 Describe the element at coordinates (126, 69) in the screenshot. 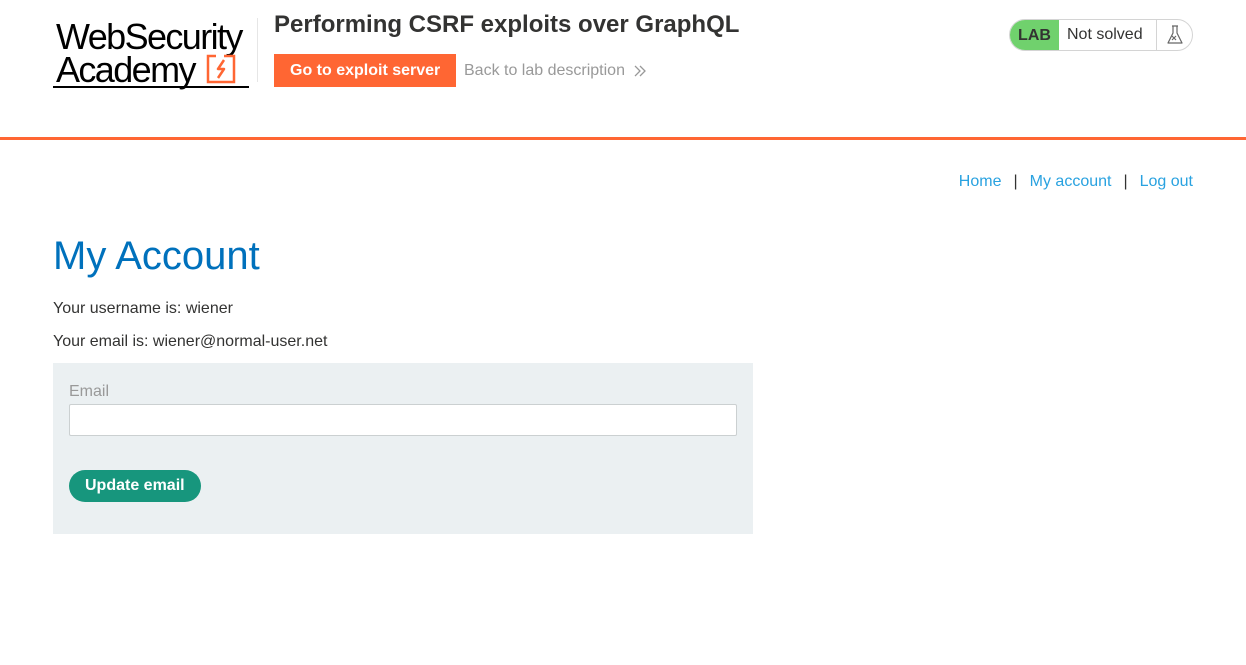

I see `logo-text-line2: Academy` at that location.